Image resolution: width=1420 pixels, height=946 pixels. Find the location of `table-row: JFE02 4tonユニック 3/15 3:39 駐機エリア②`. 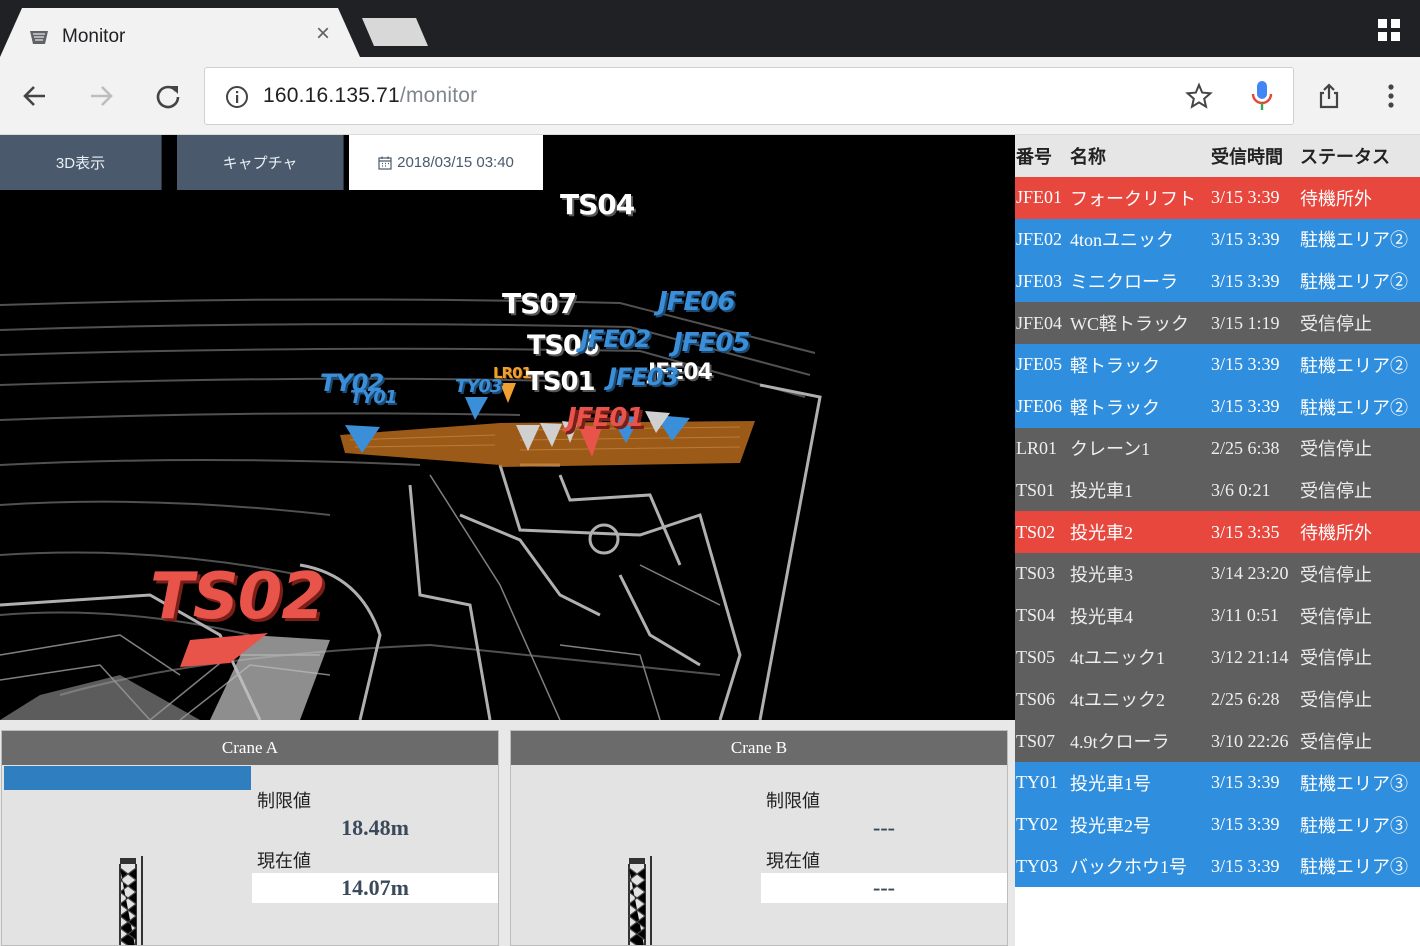

table-row: JFE02 4tonユニック 3/15 3:39 駐機エリア② is located at coordinates (1217, 239).